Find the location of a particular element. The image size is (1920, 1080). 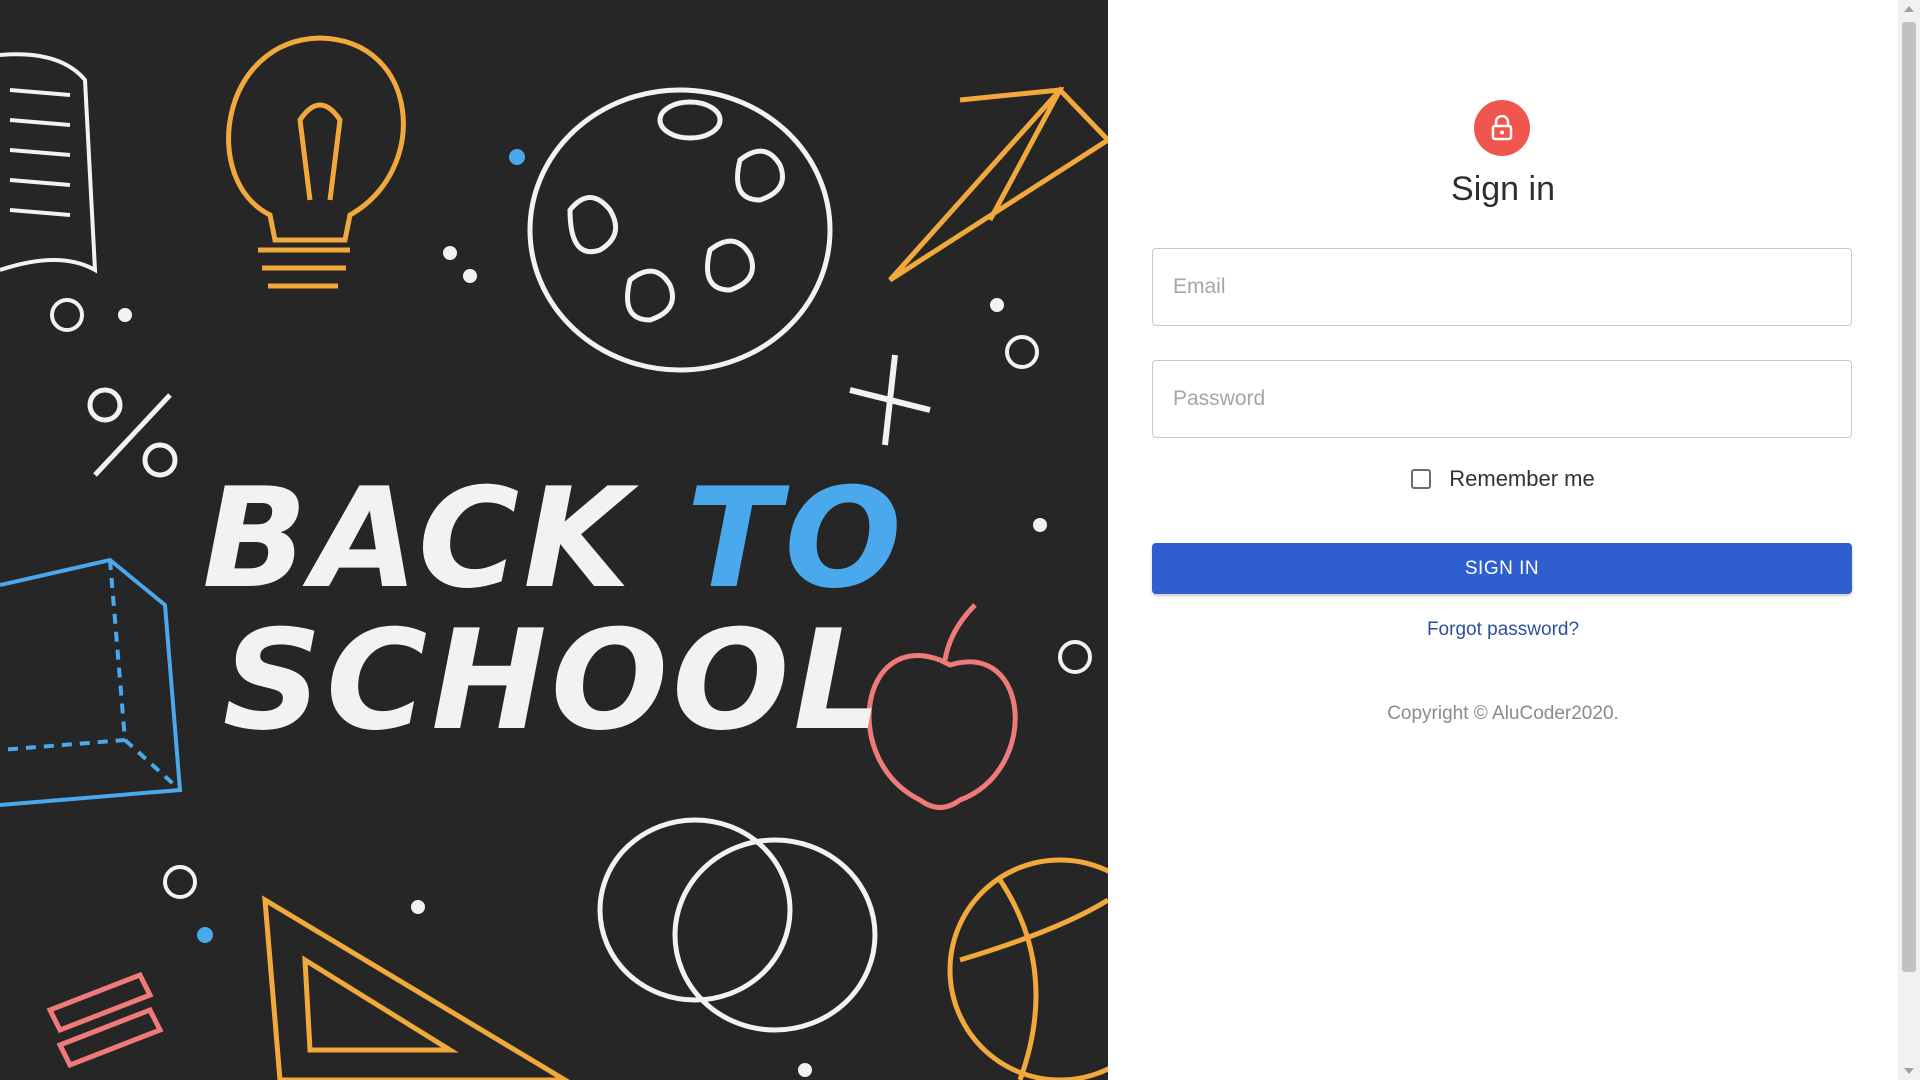

email-field is located at coordinates (1502, 287).